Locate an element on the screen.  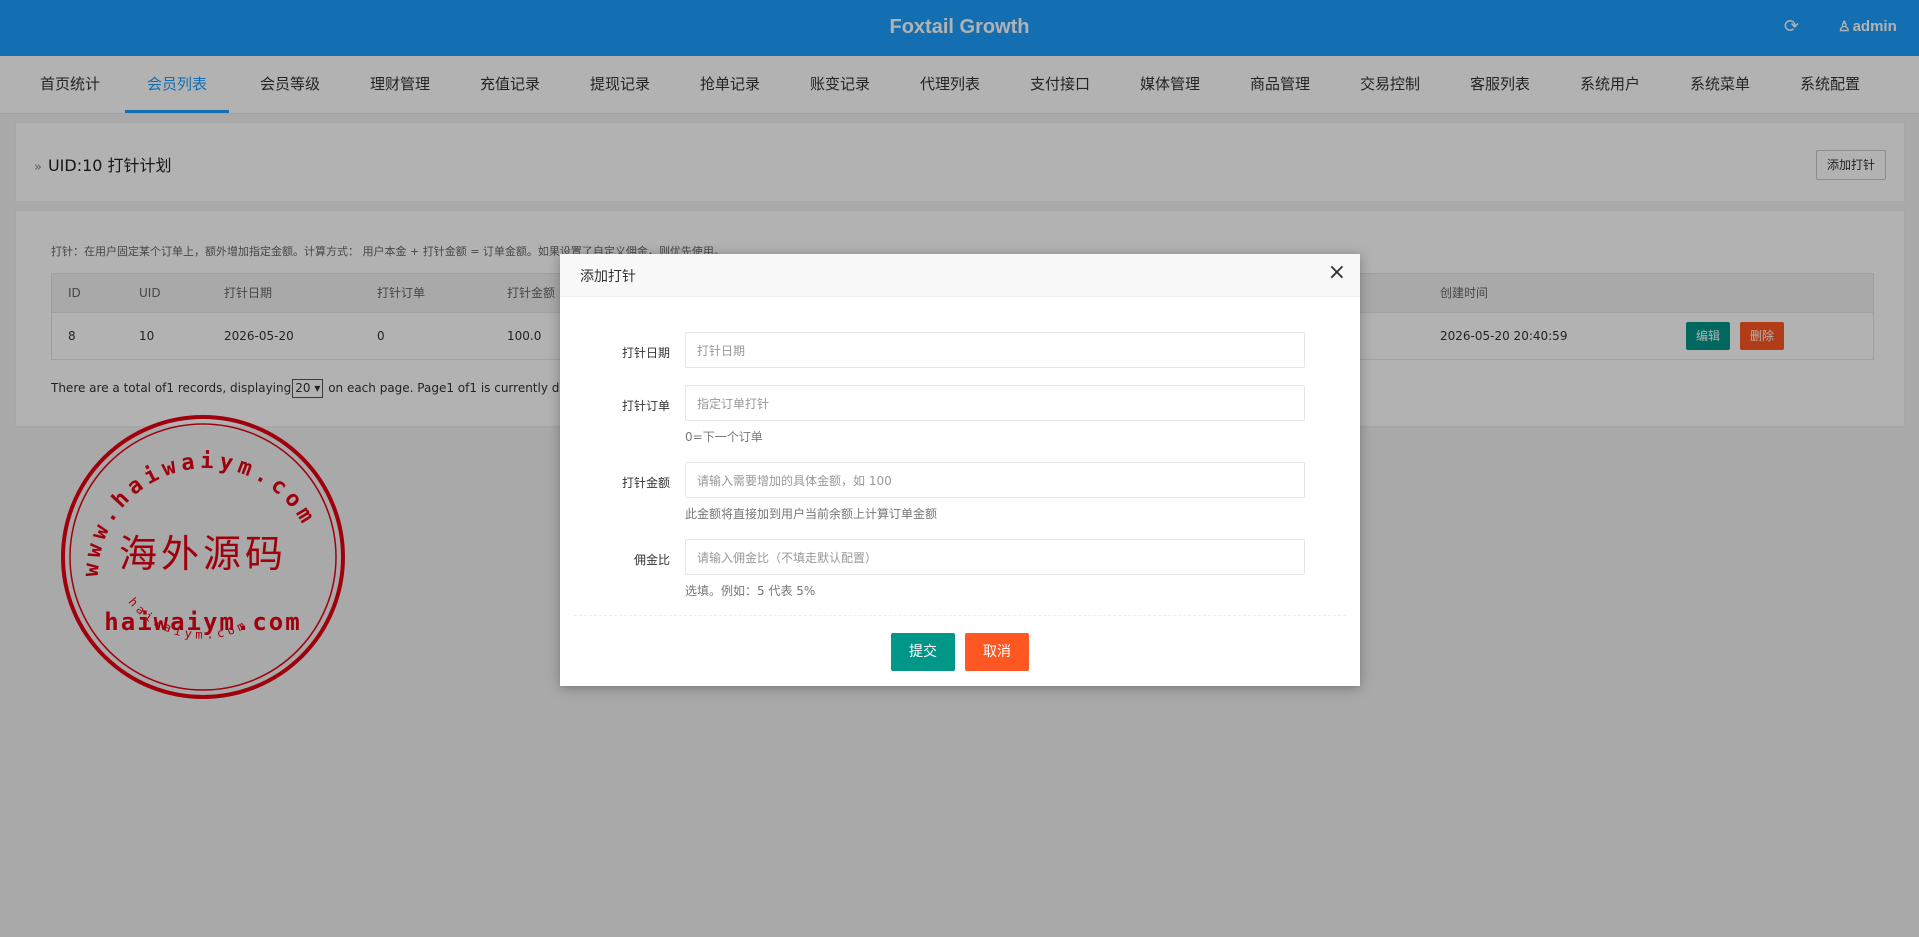
order-hint: 0=下一个订单 is located at coordinates (724, 437).